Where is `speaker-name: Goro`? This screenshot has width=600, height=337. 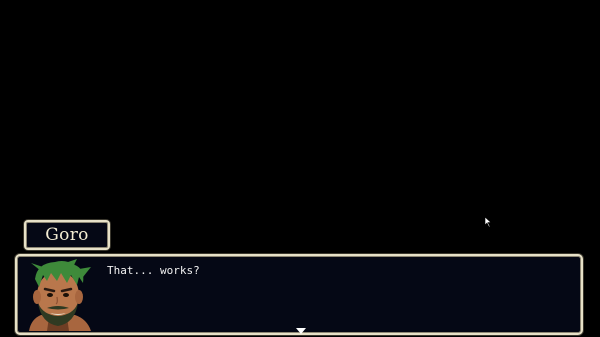
speaker-name: Goro is located at coordinates (67, 234).